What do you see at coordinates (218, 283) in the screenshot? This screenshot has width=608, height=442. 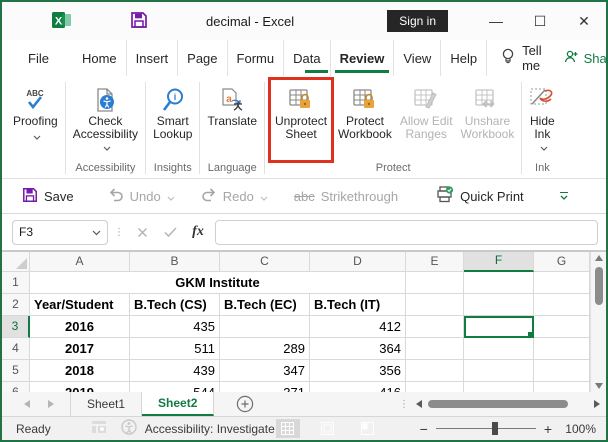 I see `cell-a1: GKM Institute` at bounding box center [218, 283].